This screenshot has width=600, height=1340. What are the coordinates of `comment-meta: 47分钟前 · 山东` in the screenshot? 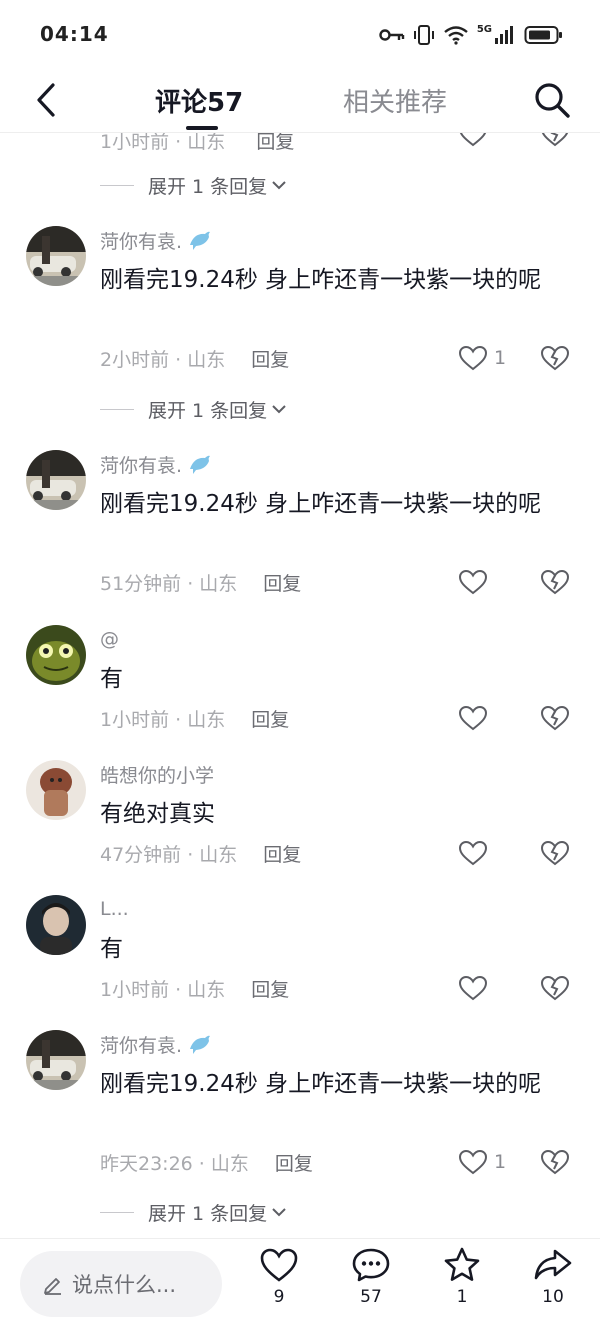 It's located at (169, 854).